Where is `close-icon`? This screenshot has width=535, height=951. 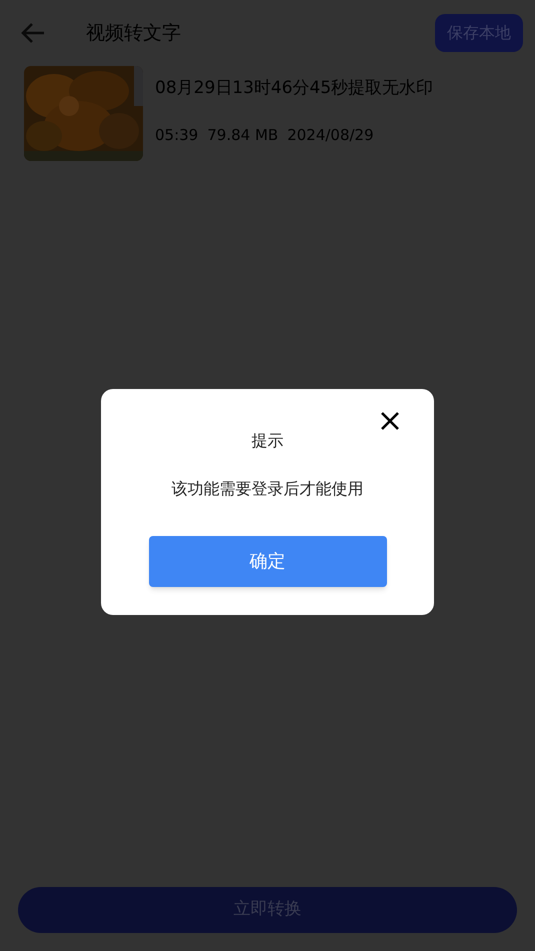 close-icon is located at coordinates (390, 421).